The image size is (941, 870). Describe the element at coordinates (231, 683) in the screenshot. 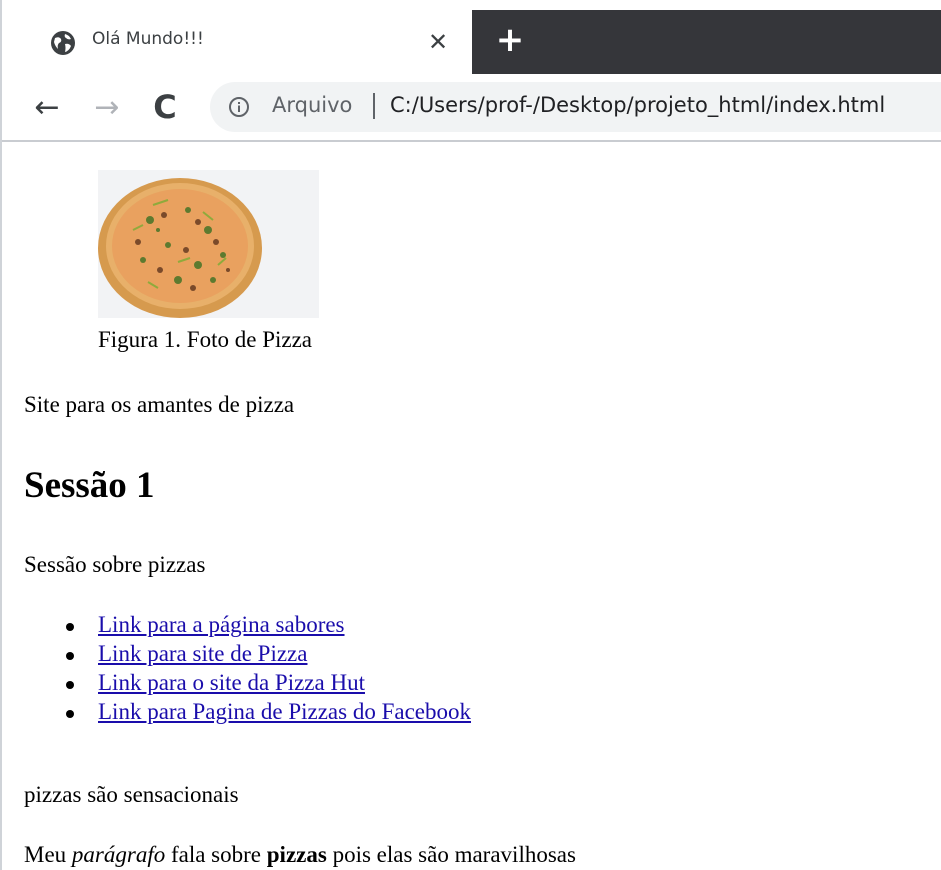

I see `link-pizza-hut: Link para o site da Pizza Hut` at that location.